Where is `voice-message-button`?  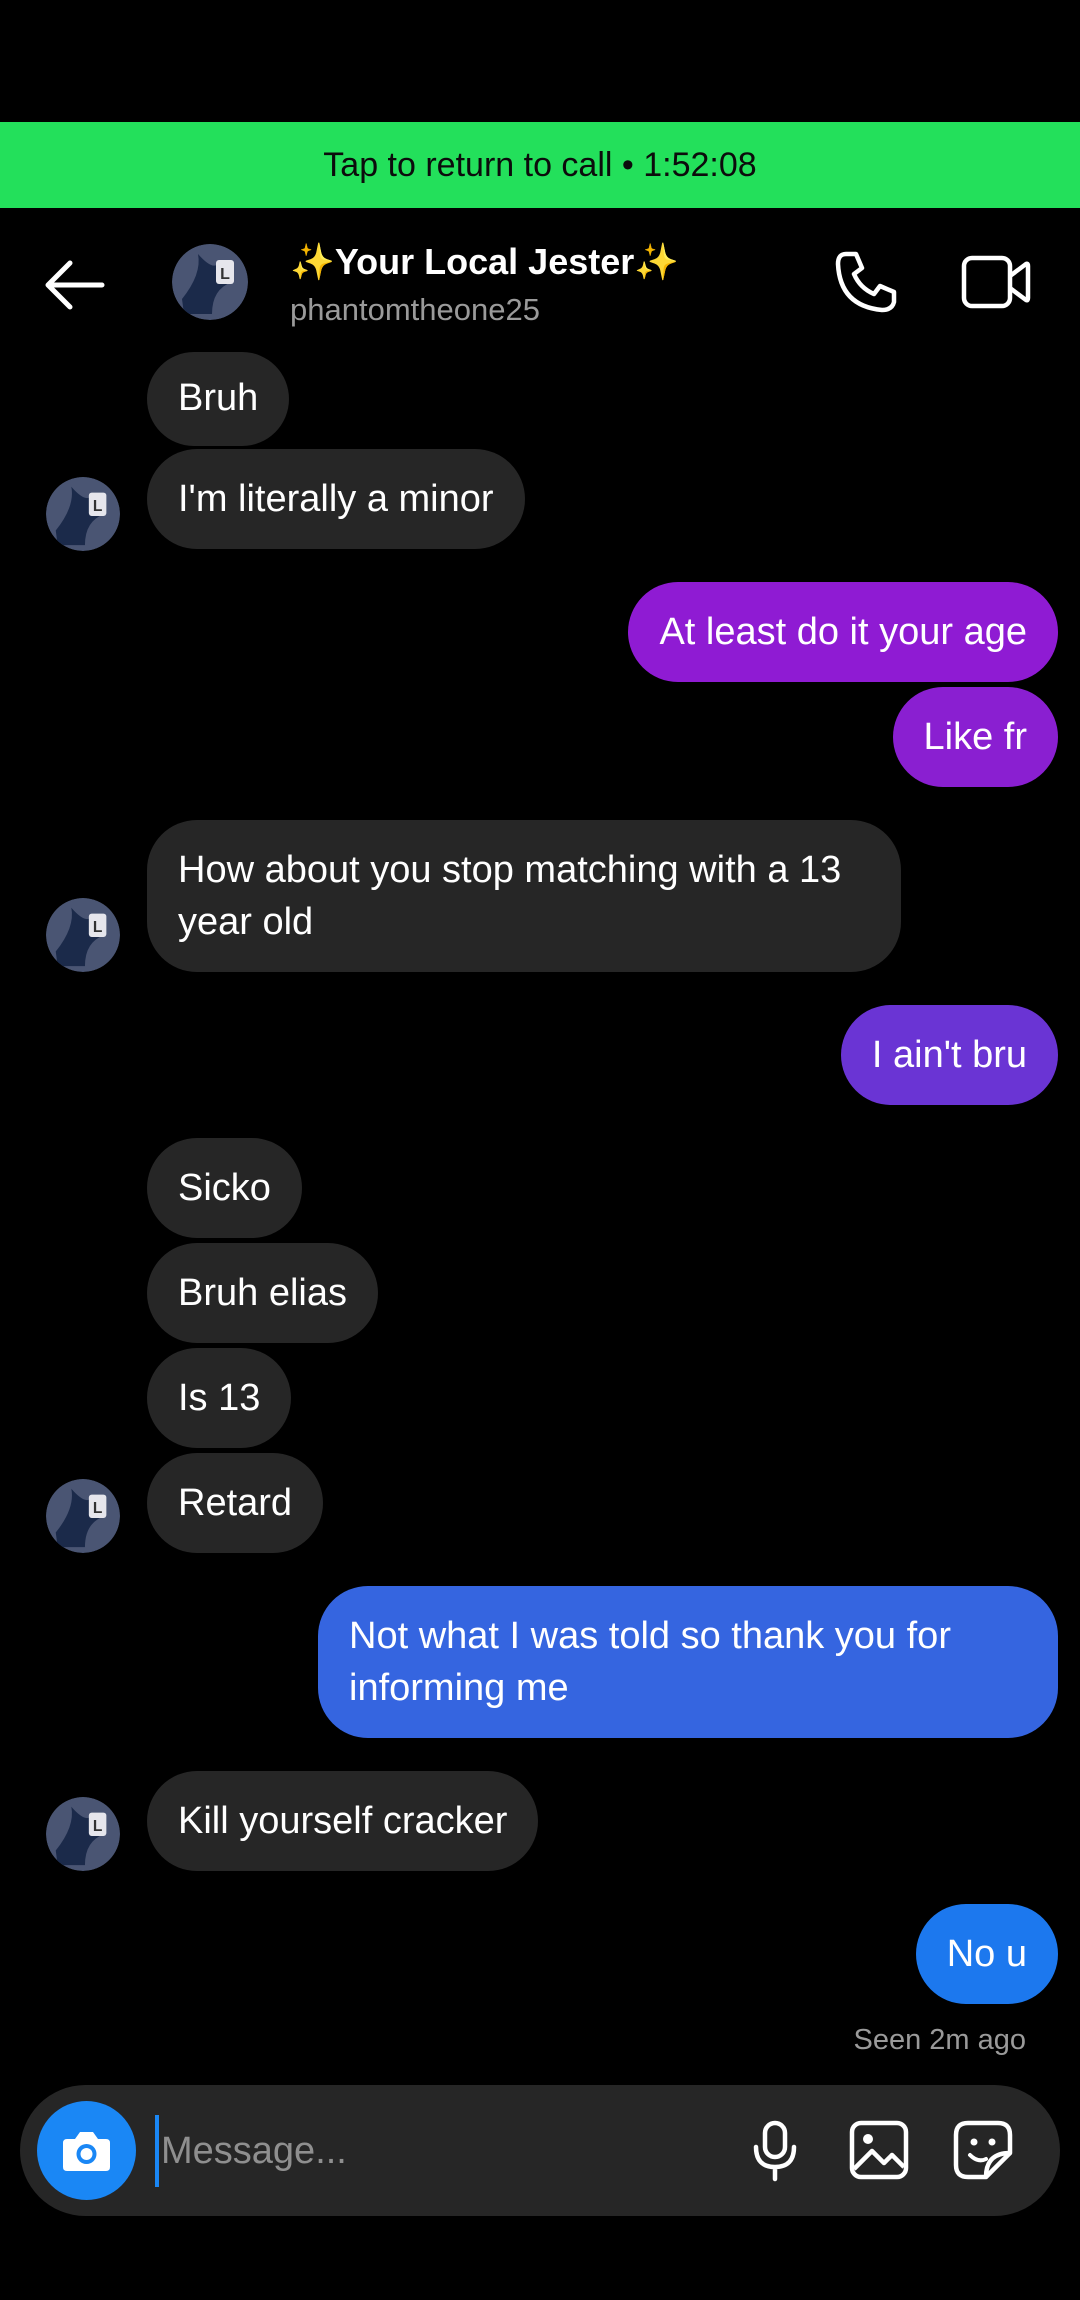
voice-message-button is located at coordinates (775, 2150).